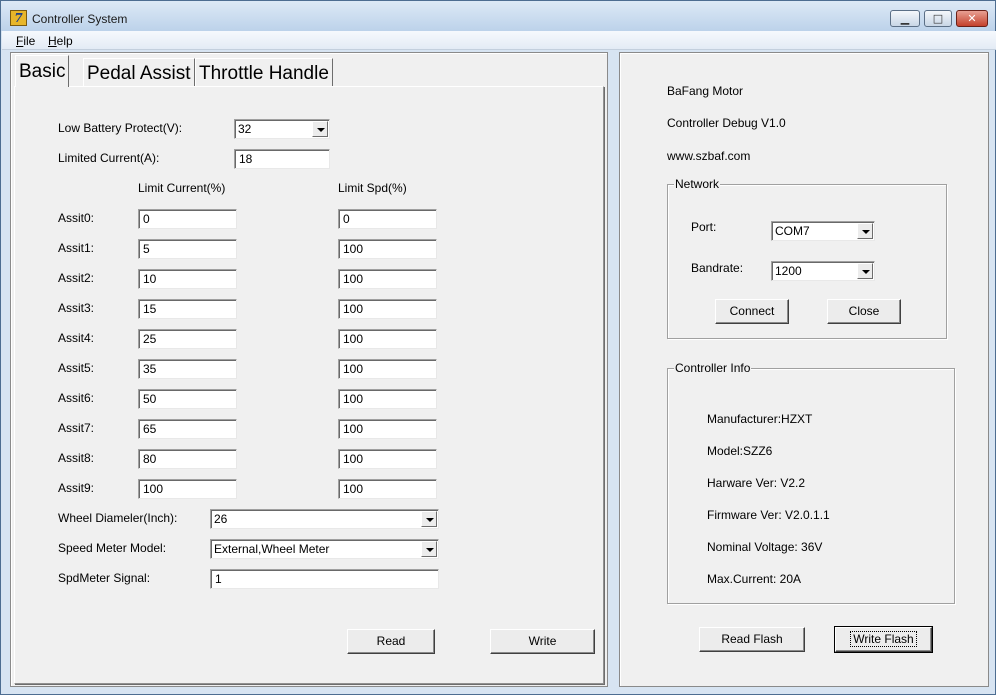  What do you see at coordinates (187, 399) in the screenshot?
I see `assist-current-field: 50` at bounding box center [187, 399].